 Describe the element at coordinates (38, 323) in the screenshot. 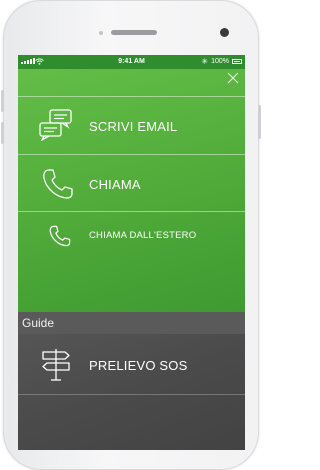

I see `section-title: Guide` at that location.